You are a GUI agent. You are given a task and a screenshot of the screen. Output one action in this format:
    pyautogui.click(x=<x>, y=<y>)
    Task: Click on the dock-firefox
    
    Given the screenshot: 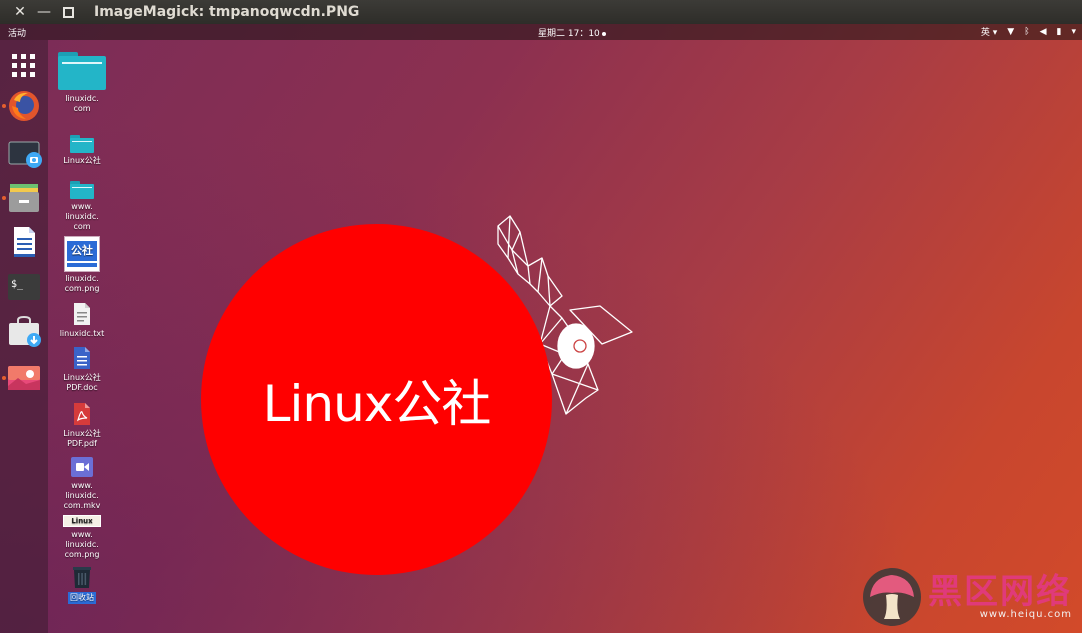 What is the action you would take?
    pyautogui.click(x=24, y=106)
    